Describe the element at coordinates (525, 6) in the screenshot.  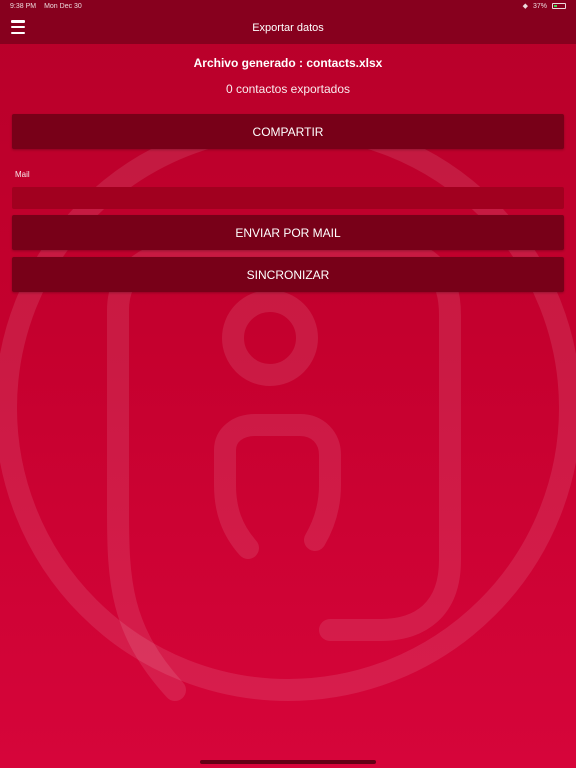
I see `wifi-icon: ◆` at that location.